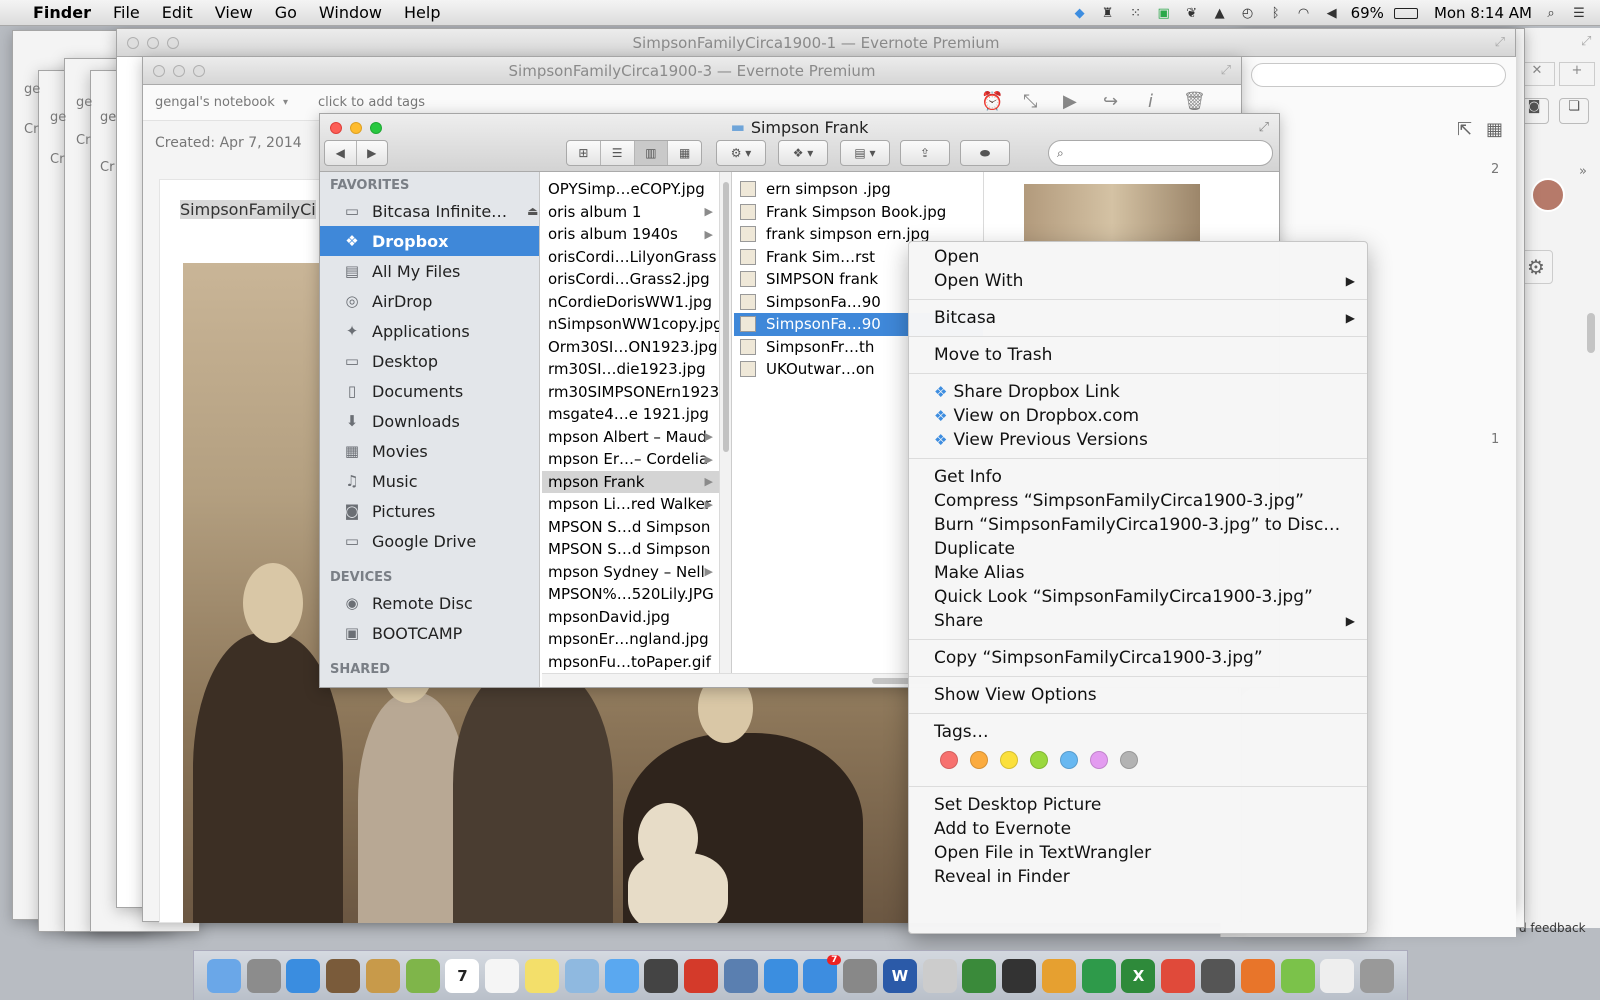 This screenshot has height=1000, width=1600. What do you see at coordinates (630, 414) in the screenshot?
I see `file-row: msgate4…e 1921.jpg` at bounding box center [630, 414].